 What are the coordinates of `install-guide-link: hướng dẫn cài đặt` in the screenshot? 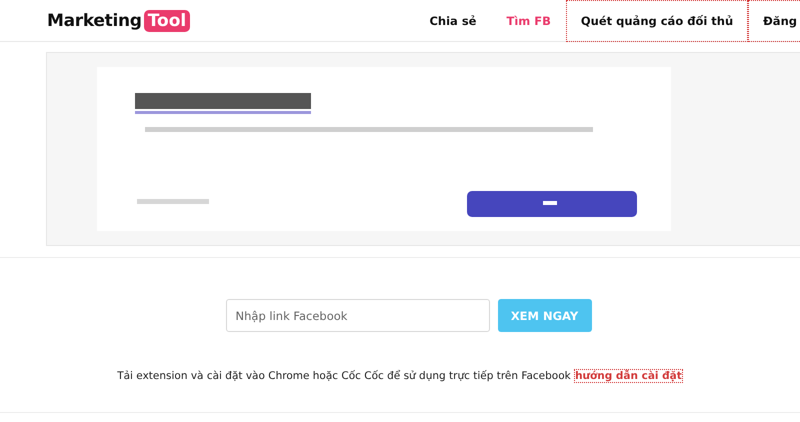 It's located at (628, 376).